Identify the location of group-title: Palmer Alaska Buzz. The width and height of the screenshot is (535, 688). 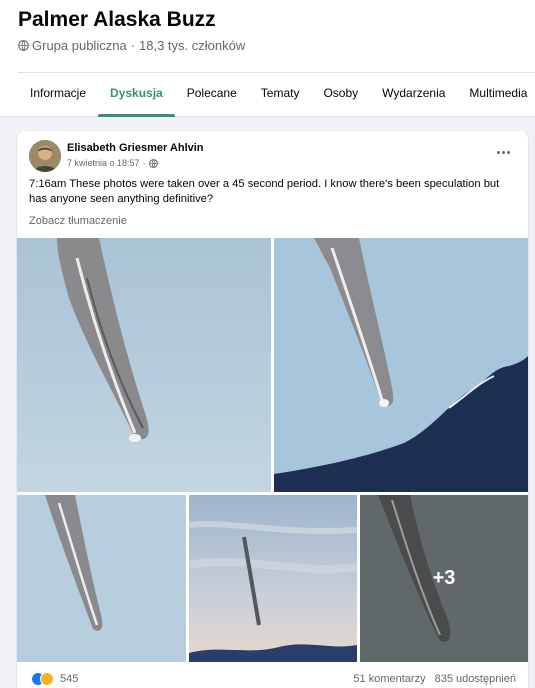
(117, 20).